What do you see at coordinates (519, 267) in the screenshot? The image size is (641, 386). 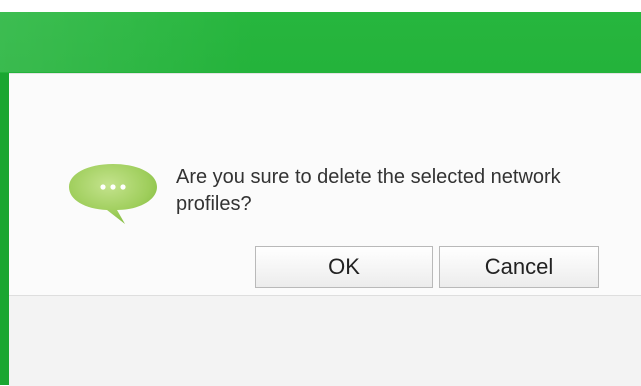 I see `cancel-button: Cancel` at bounding box center [519, 267].